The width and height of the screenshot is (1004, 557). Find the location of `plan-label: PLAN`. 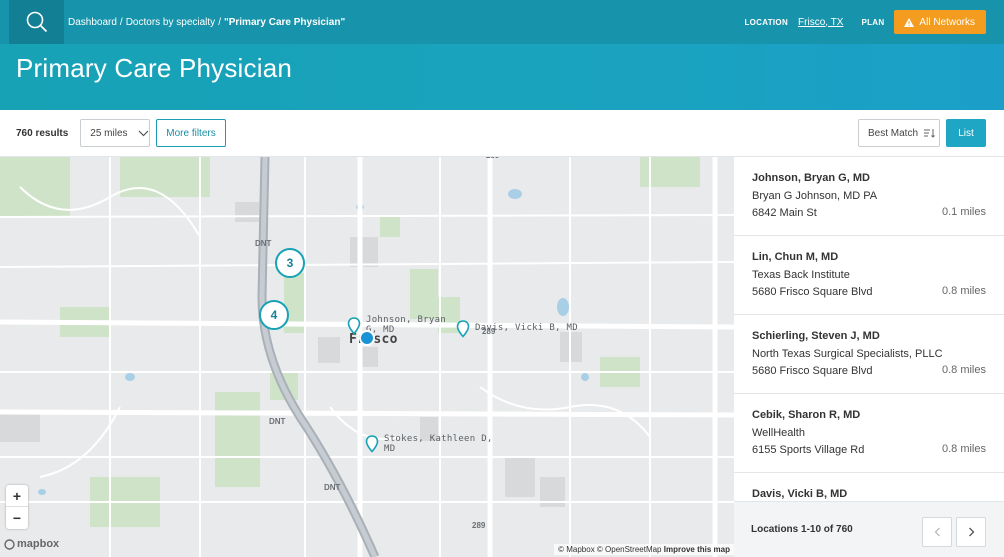

plan-label: PLAN is located at coordinates (872, 22).